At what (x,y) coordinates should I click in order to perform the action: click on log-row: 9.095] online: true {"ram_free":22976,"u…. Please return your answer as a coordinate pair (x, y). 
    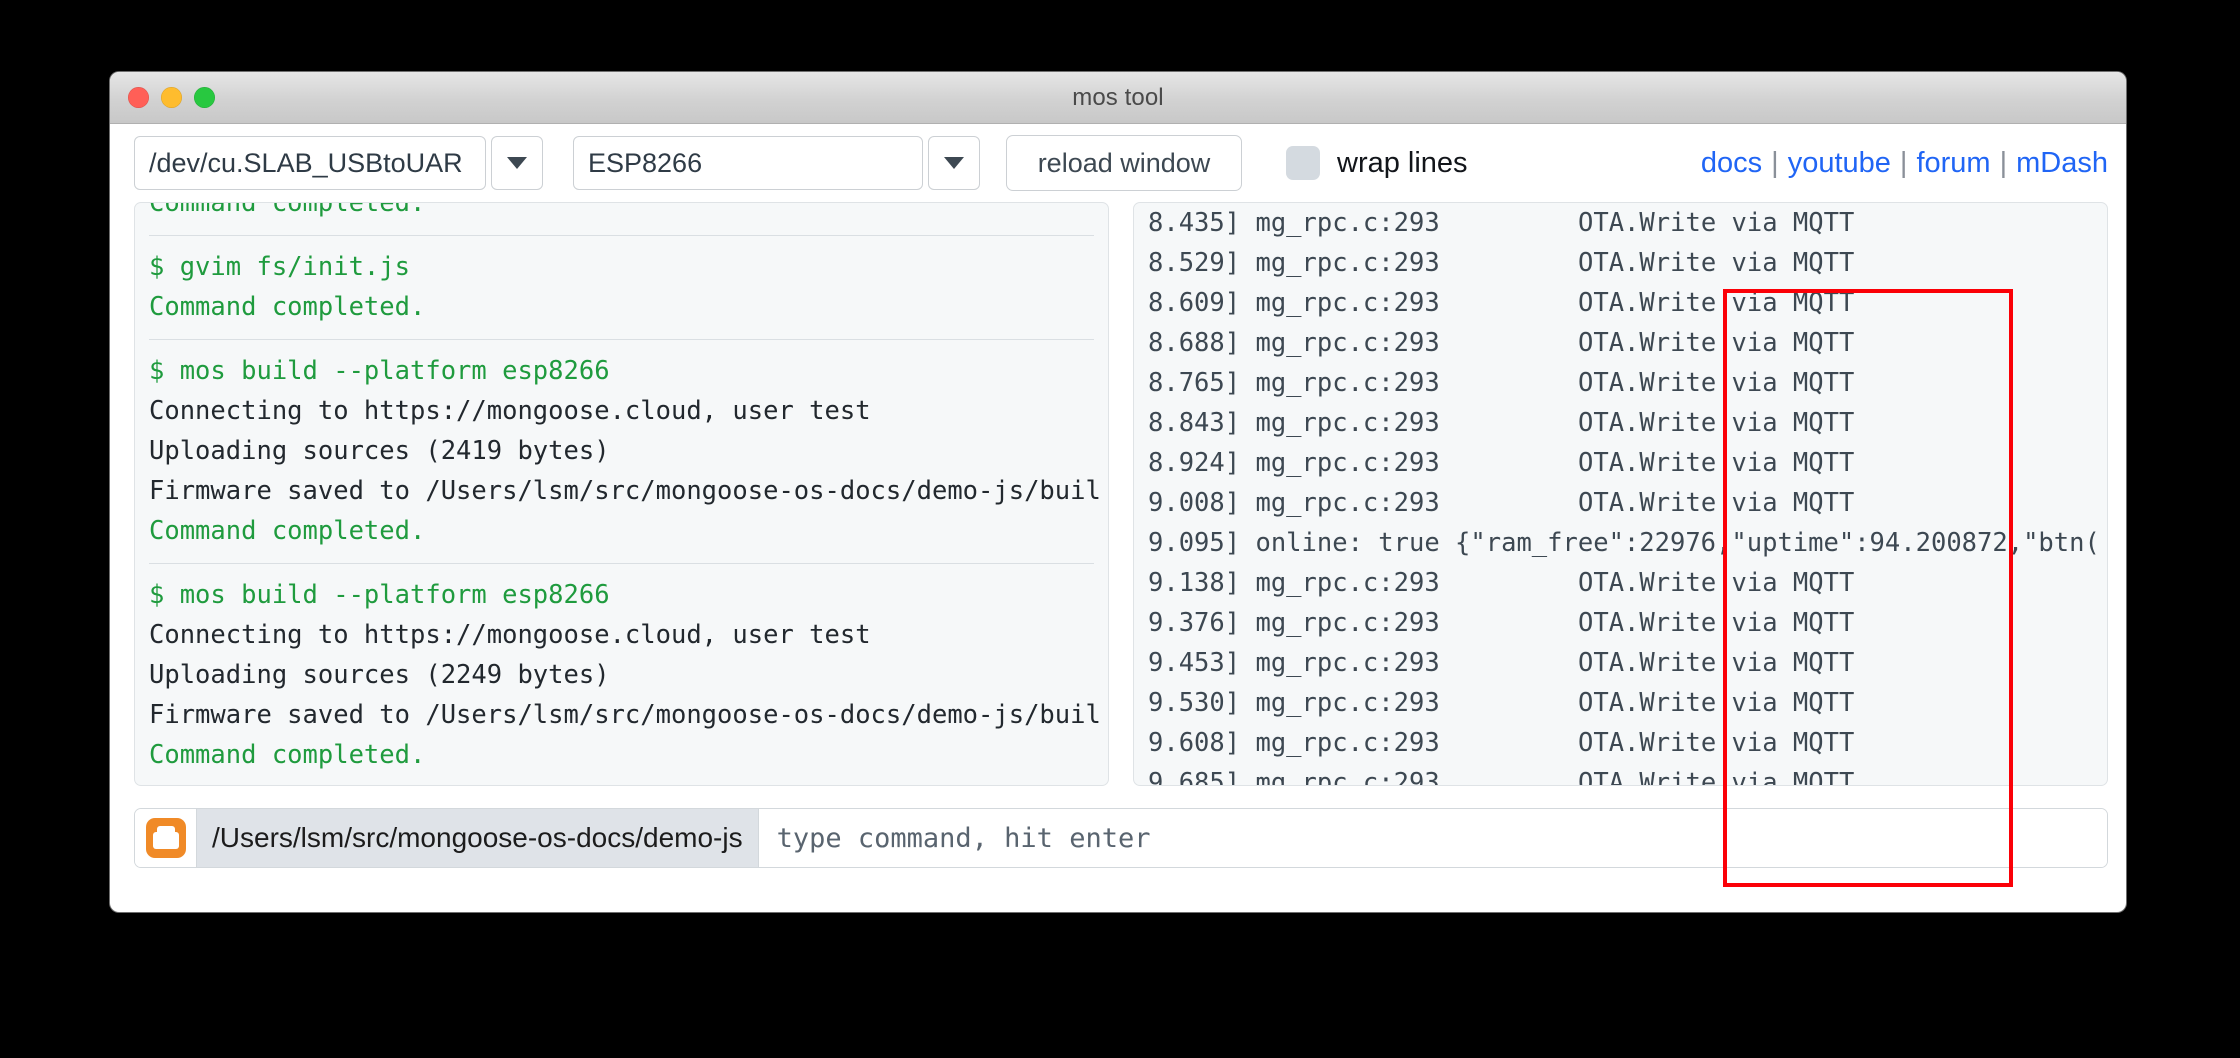
    Looking at the image, I should click on (1624, 543).